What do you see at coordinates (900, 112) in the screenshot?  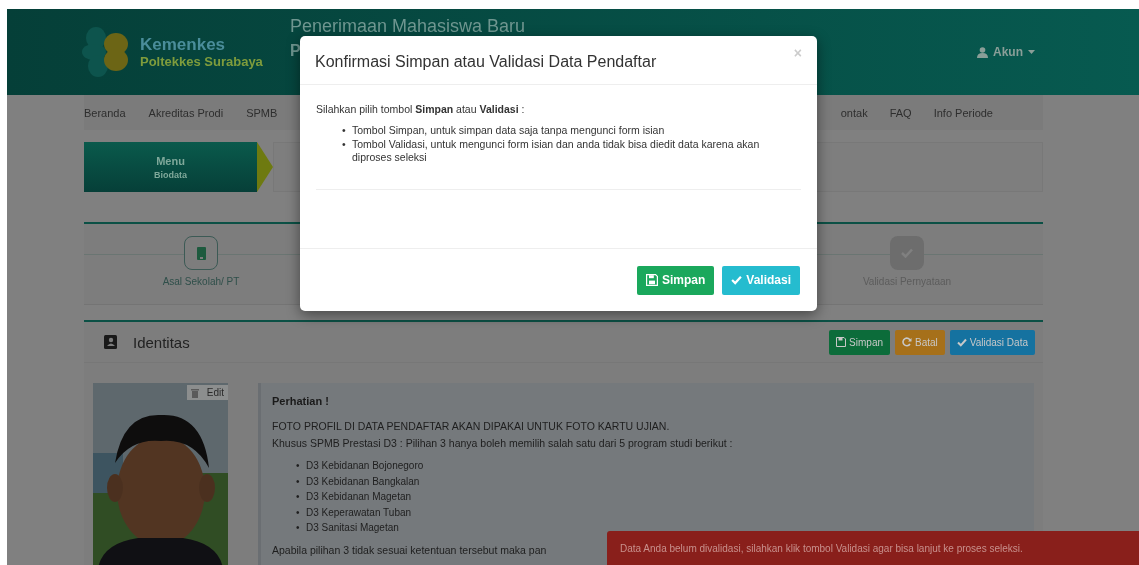 I see `nav-link: FAQ` at bounding box center [900, 112].